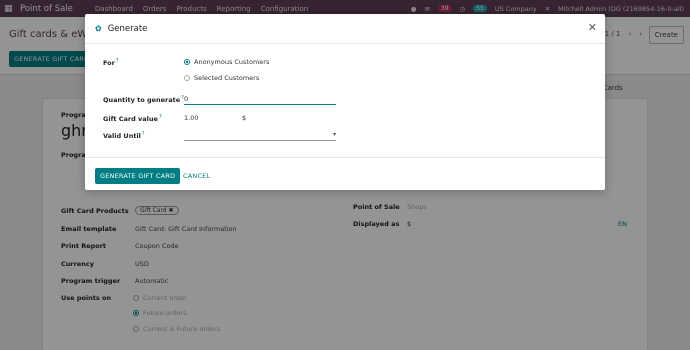 The width and height of the screenshot is (690, 350). What do you see at coordinates (187, 62) in the screenshot?
I see `radio-anonymous` at bounding box center [187, 62].